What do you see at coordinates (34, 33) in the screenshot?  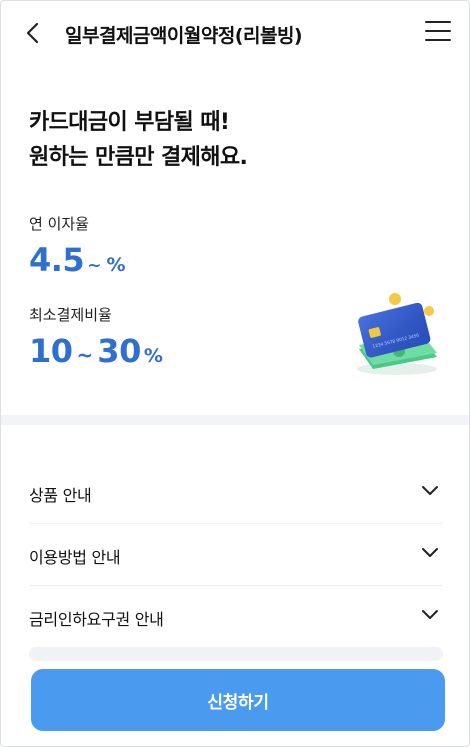 I see `chevron-left-icon` at bounding box center [34, 33].